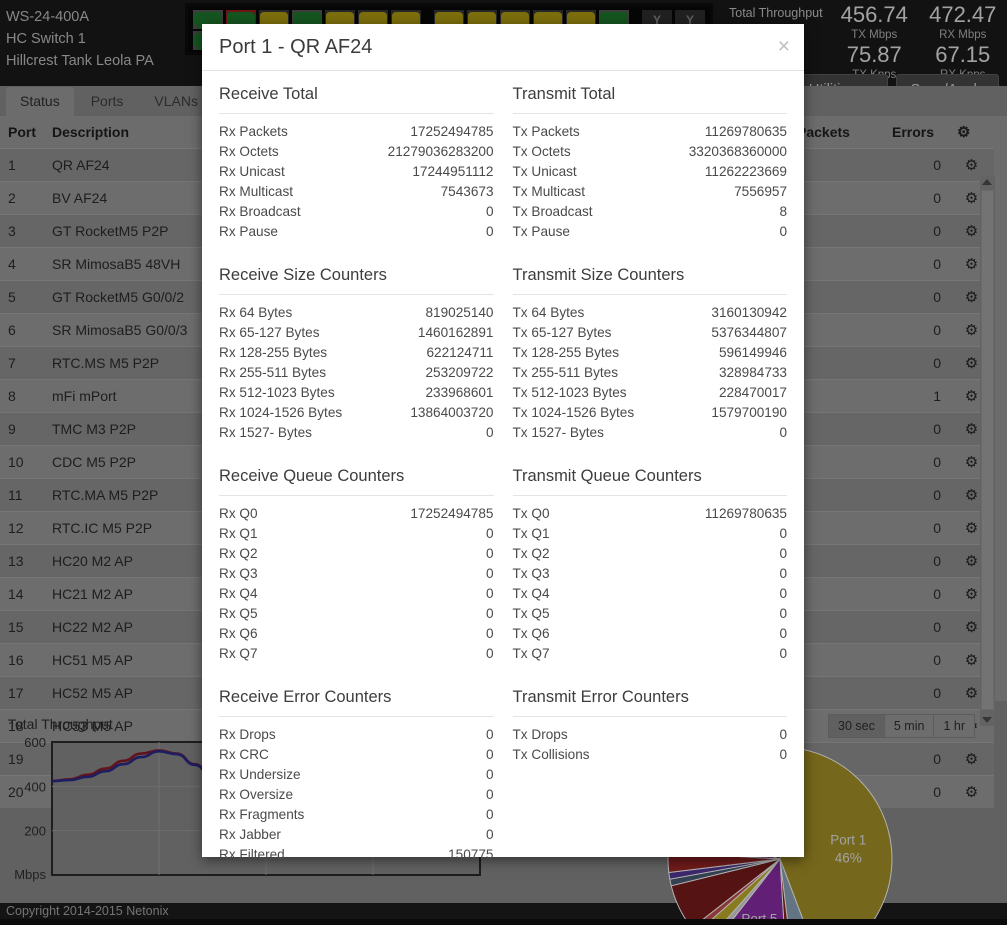  Describe the element at coordinates (650, 594) in the screenshot. I see `stat-row: Tx Q4 0` at that location.